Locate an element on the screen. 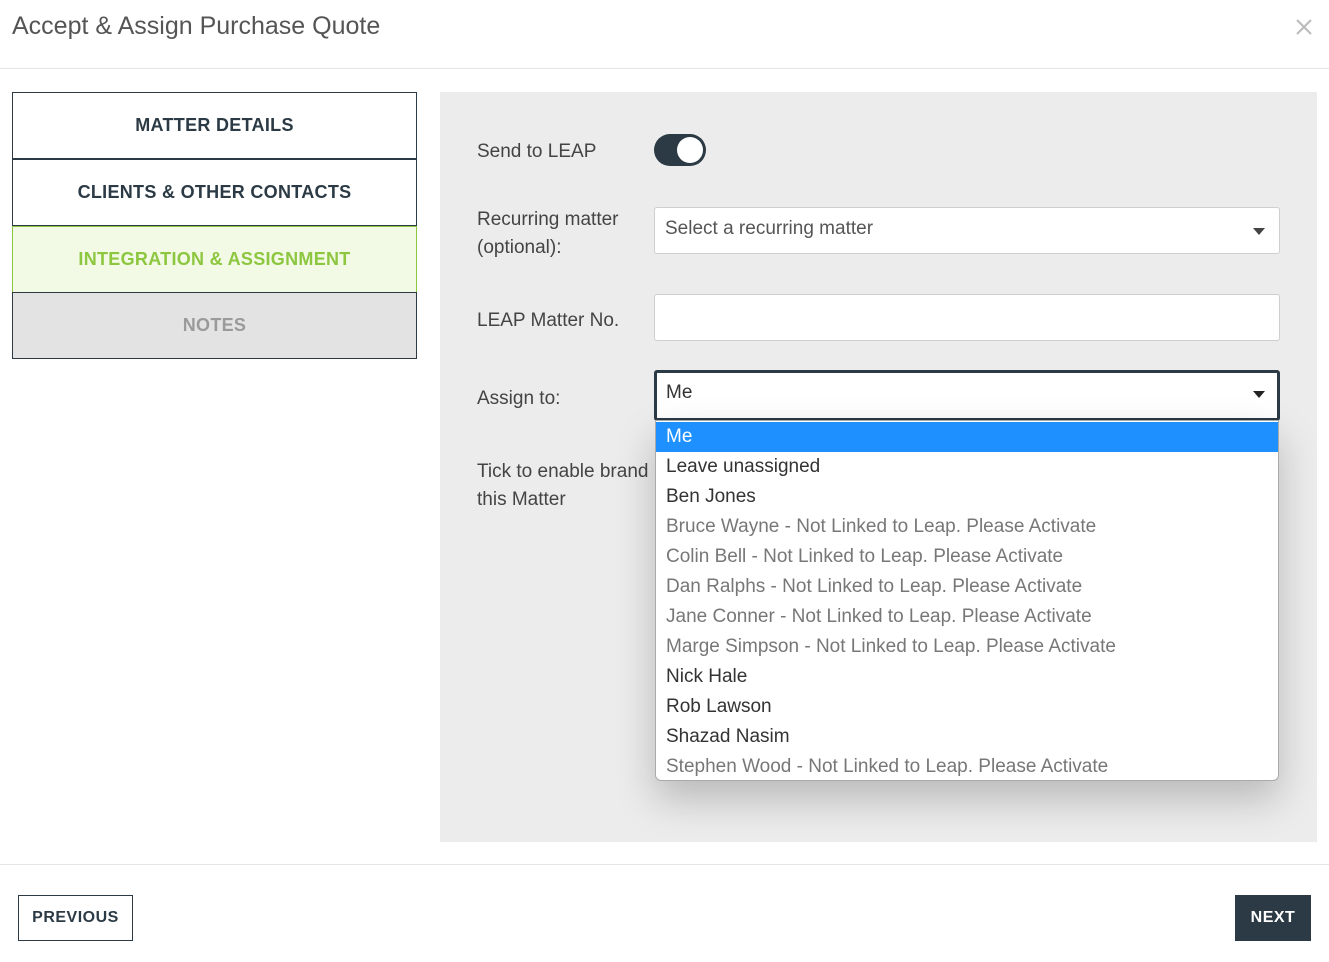  modal-title: Accept & Assign Purchase Quote is located at coordinates (196, 26).